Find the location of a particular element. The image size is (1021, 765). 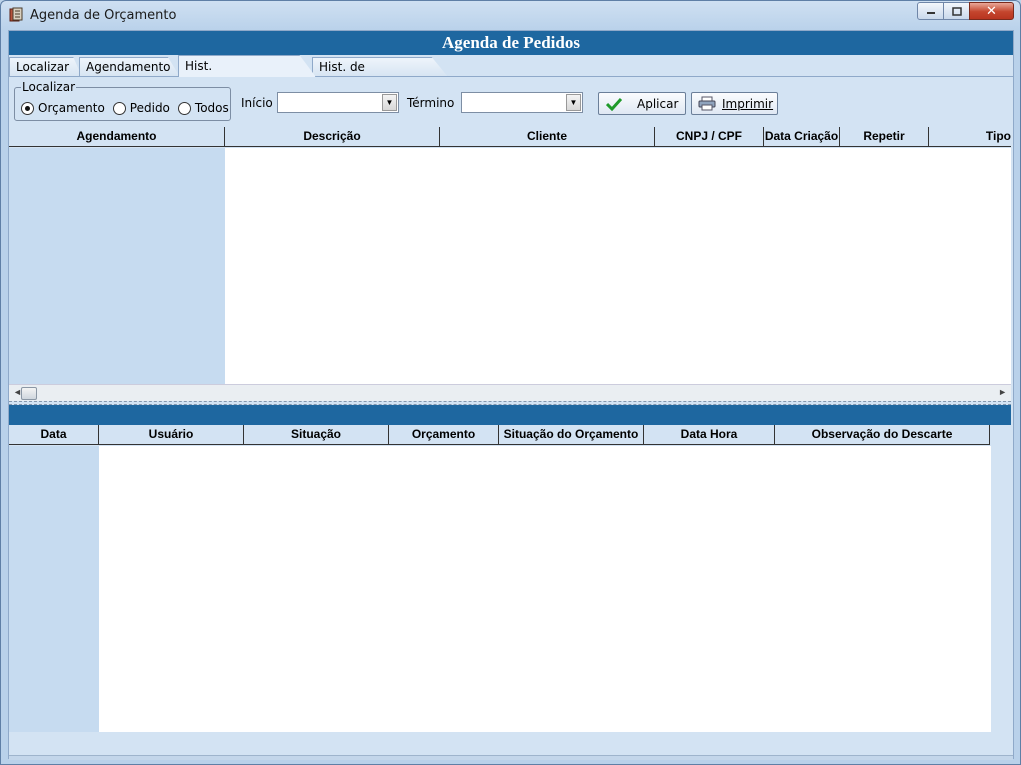

inicio-label: Início is located at coordinates (257, 103).